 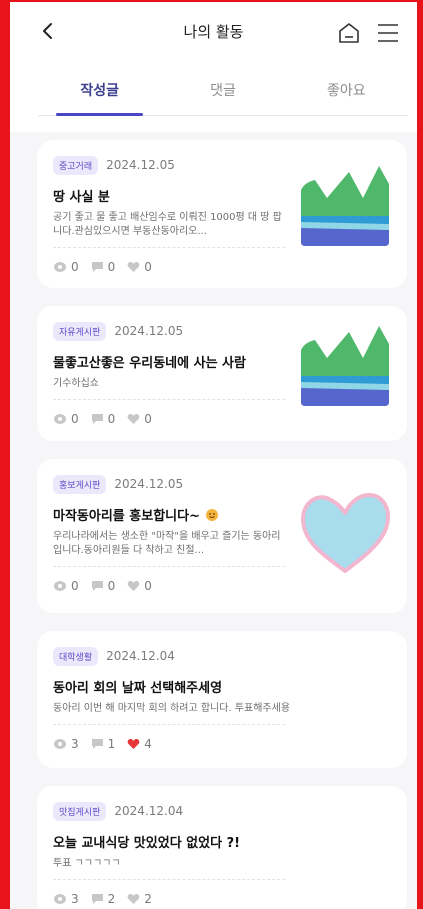 What do you see at coordinates (111, 744) in the screenshot?
I see `comment-count: 1` at bounding box center [111, 744].